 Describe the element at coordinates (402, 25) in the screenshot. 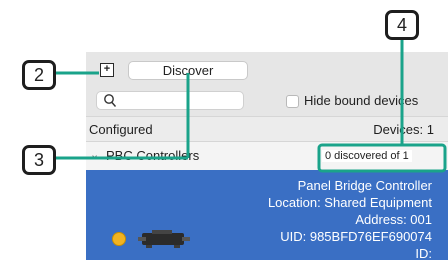

I see `callout-tag-4: 4` at that location.